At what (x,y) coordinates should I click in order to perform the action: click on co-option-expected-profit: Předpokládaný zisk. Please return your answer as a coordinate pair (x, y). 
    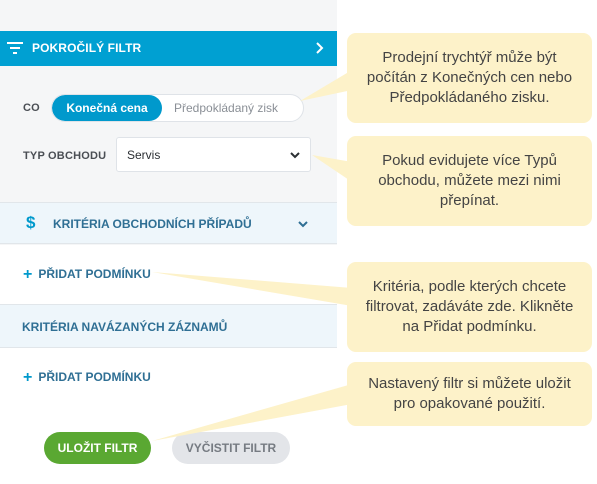
    Looking at the image, I should click on (232, 108).